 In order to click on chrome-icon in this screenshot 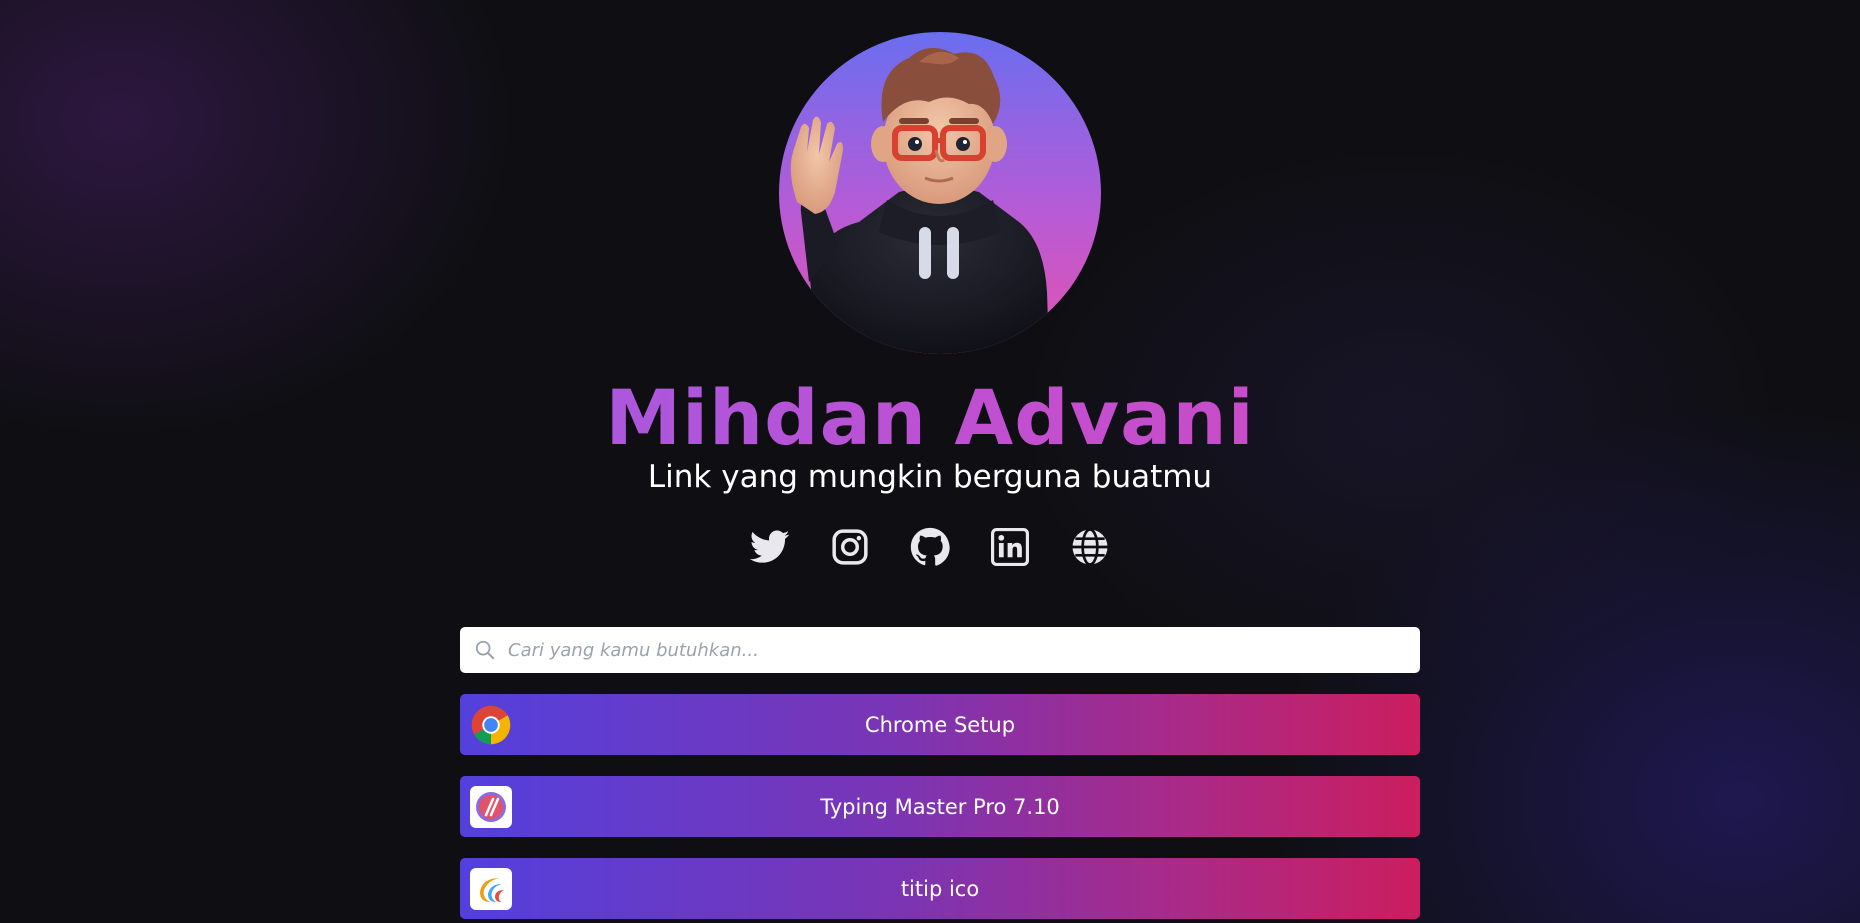, I will do `click(491, 725)`.